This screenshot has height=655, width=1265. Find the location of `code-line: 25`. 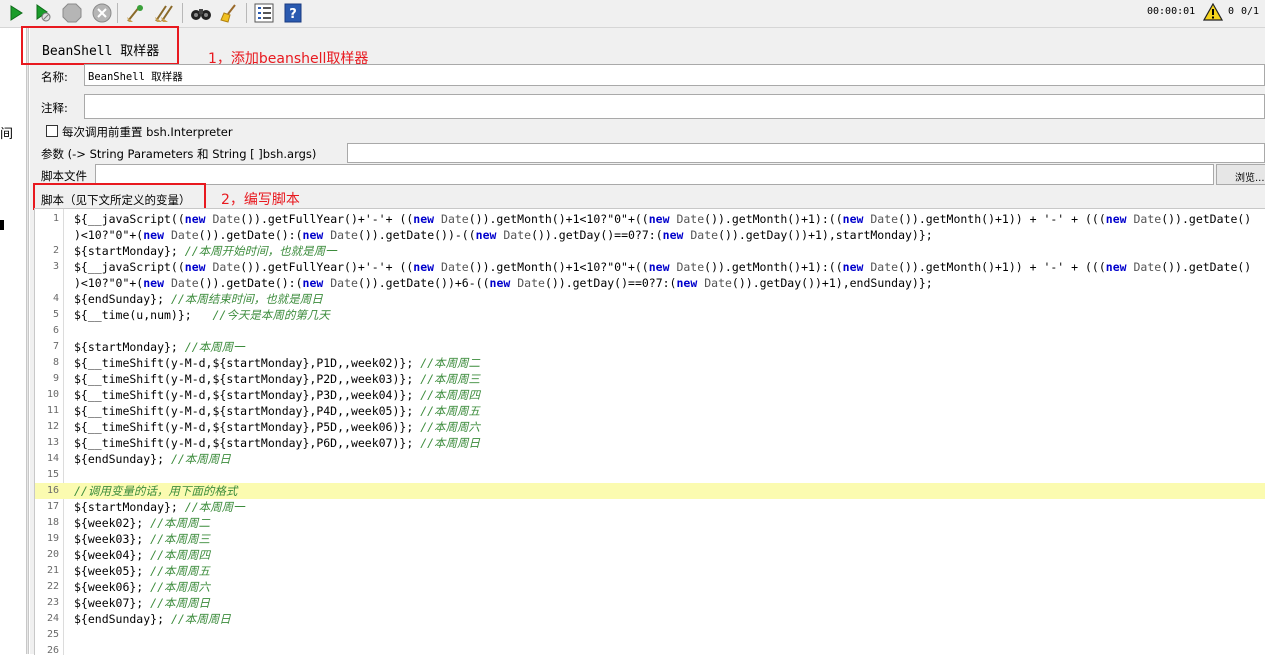

code-line: 25 is located at coordinates (650, 635).